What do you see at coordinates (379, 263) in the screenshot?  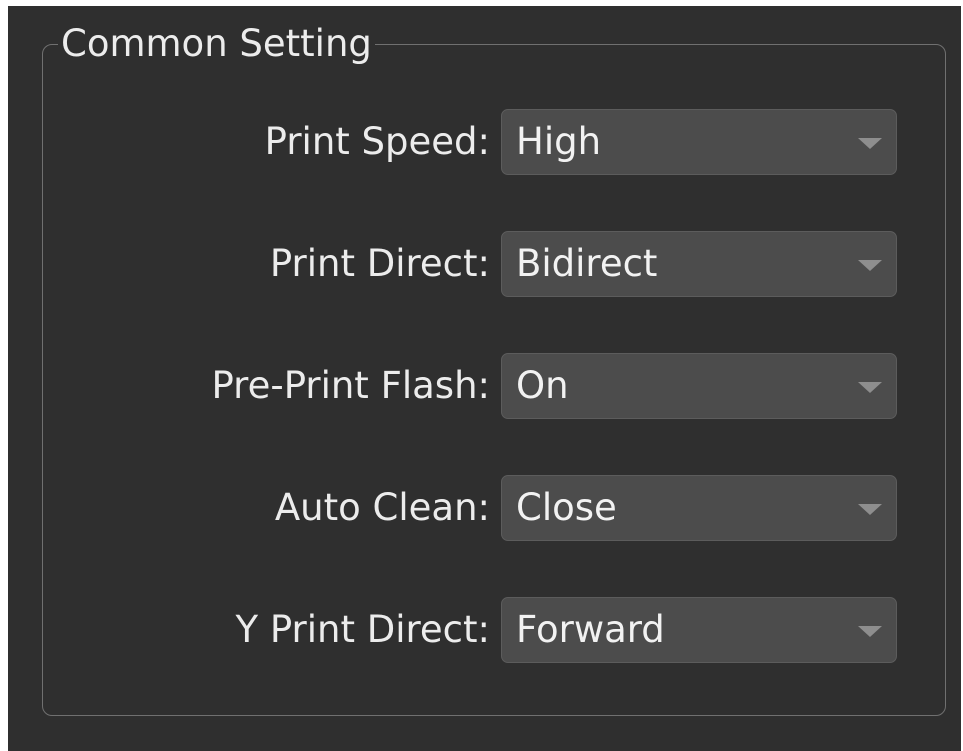 I see `print-direct-label: Print Direct:` at bounding box center [379, 263].